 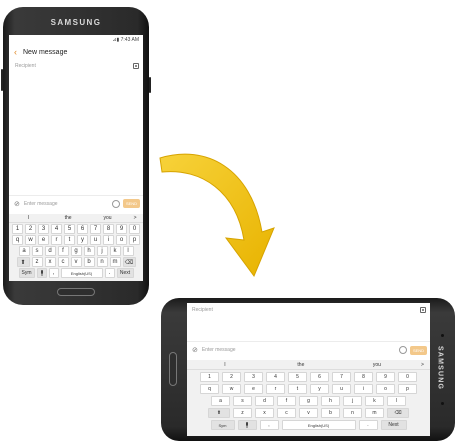 What do you see at coordinates (43, 240) in the screenshot?
I see `key-e: e` at bounding box center [43, 240].